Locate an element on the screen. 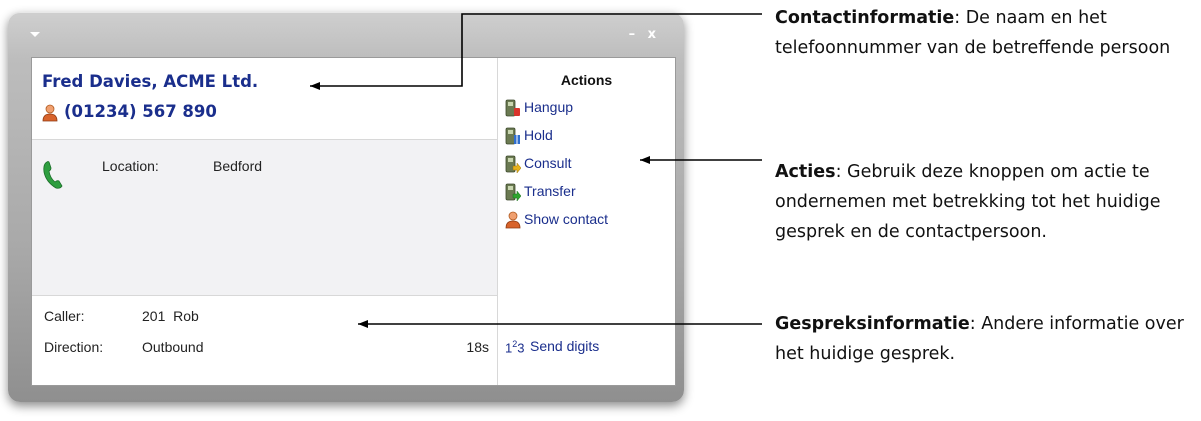 This screenshot has width=1201, height=421. callout-arrow-contact is located at coordinates (536, 51).